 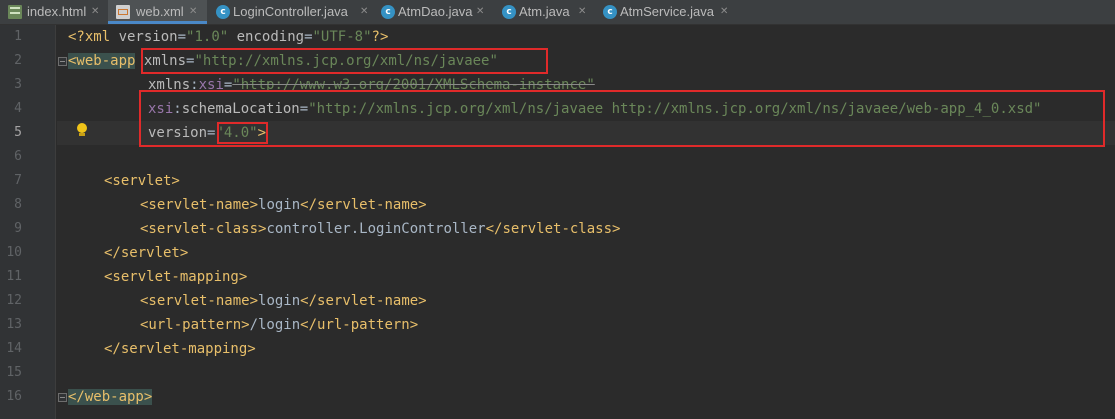 I want to click on servlet-class-value: controller.LoginController, so click(x=376, y=229).